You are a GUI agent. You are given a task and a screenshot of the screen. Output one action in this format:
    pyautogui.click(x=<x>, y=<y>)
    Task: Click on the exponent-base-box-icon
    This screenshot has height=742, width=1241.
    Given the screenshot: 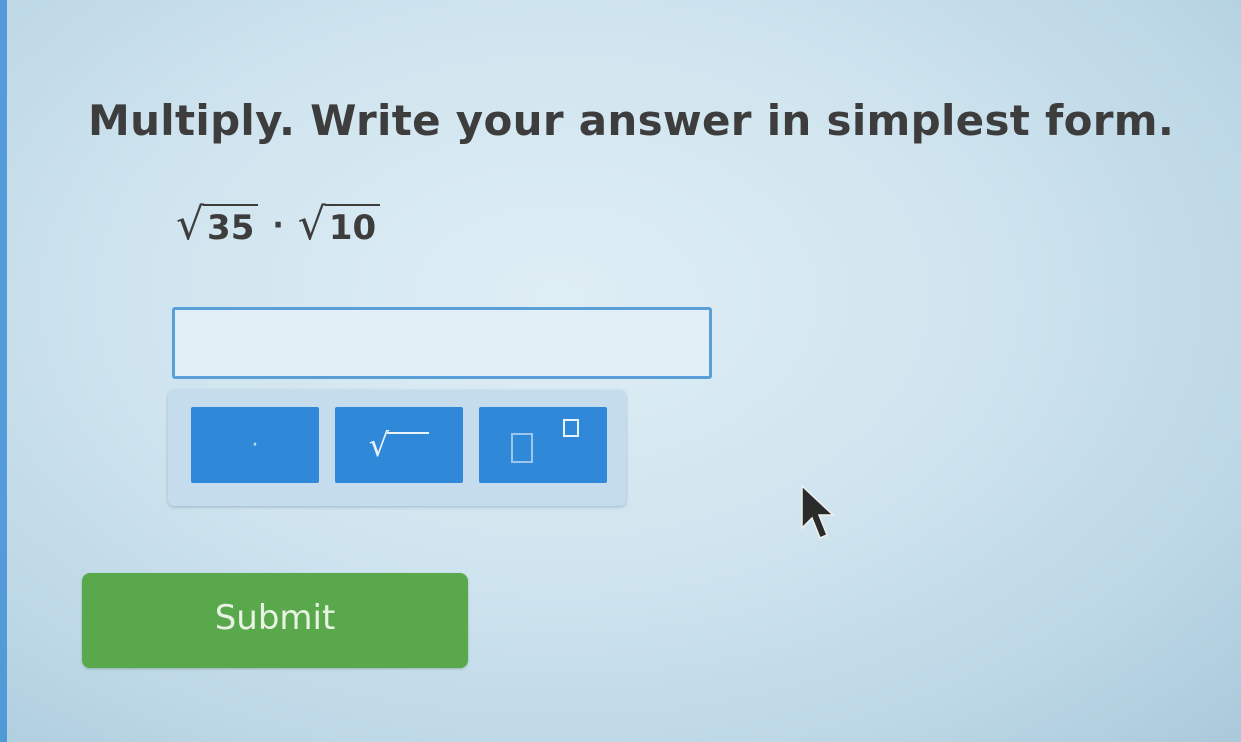 What is the action you would take?
    pyautogui.click(x=522, y=448)
    